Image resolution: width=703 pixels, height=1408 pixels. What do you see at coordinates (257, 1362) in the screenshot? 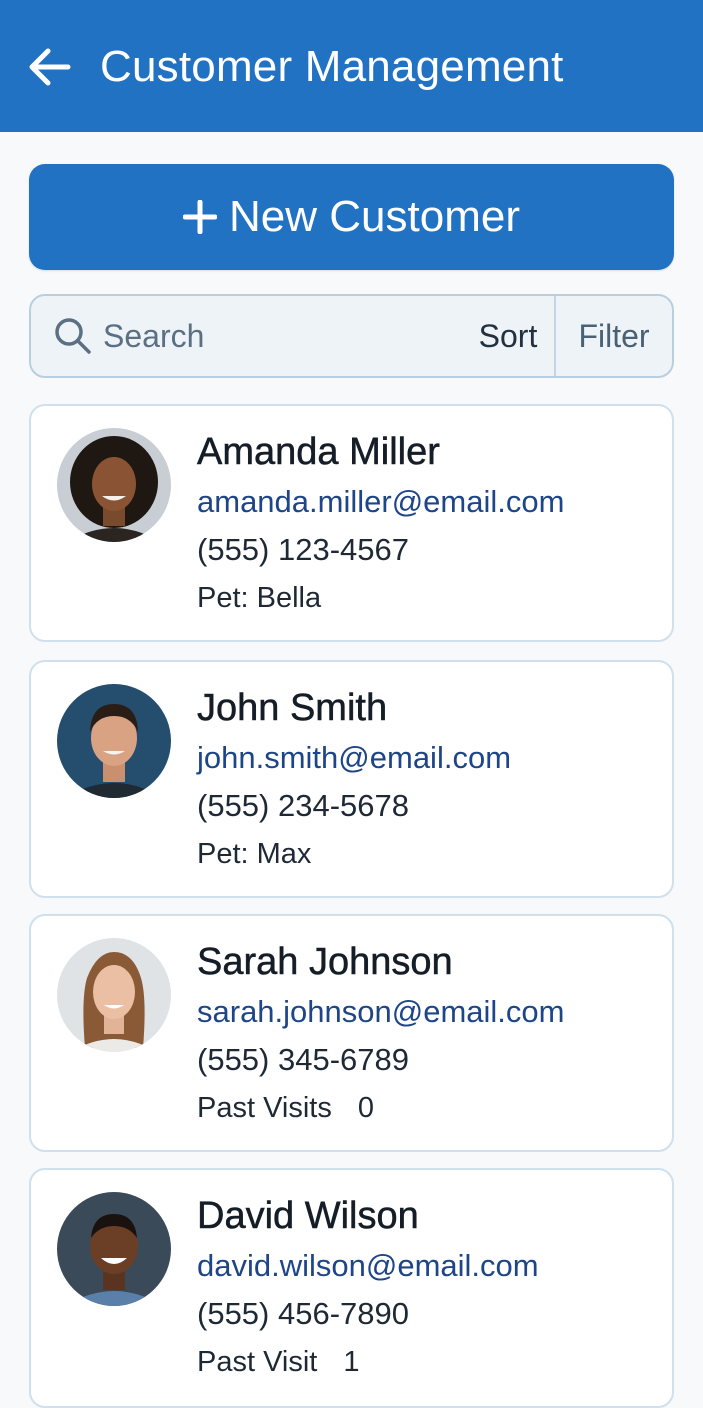
I see `customer-detail-label: Past Visit` at bounding box center [257, 1362].